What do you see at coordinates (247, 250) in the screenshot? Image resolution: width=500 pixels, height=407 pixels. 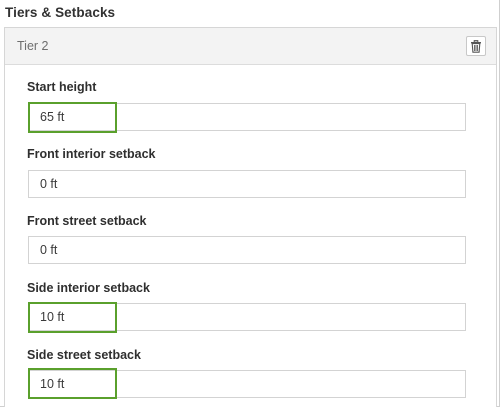 I see `front-street-setback-input` at bounding box center [247, 250].